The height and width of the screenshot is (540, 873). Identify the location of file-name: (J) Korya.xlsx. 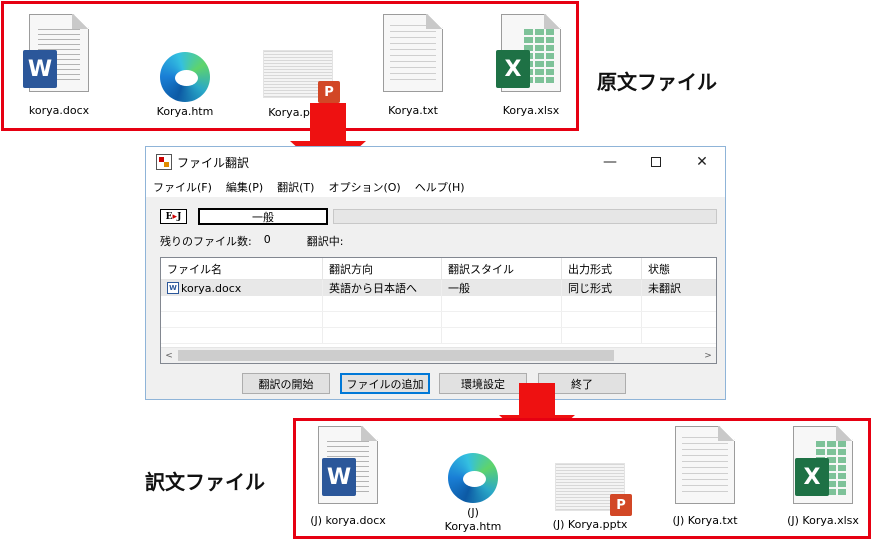
(823, 520).